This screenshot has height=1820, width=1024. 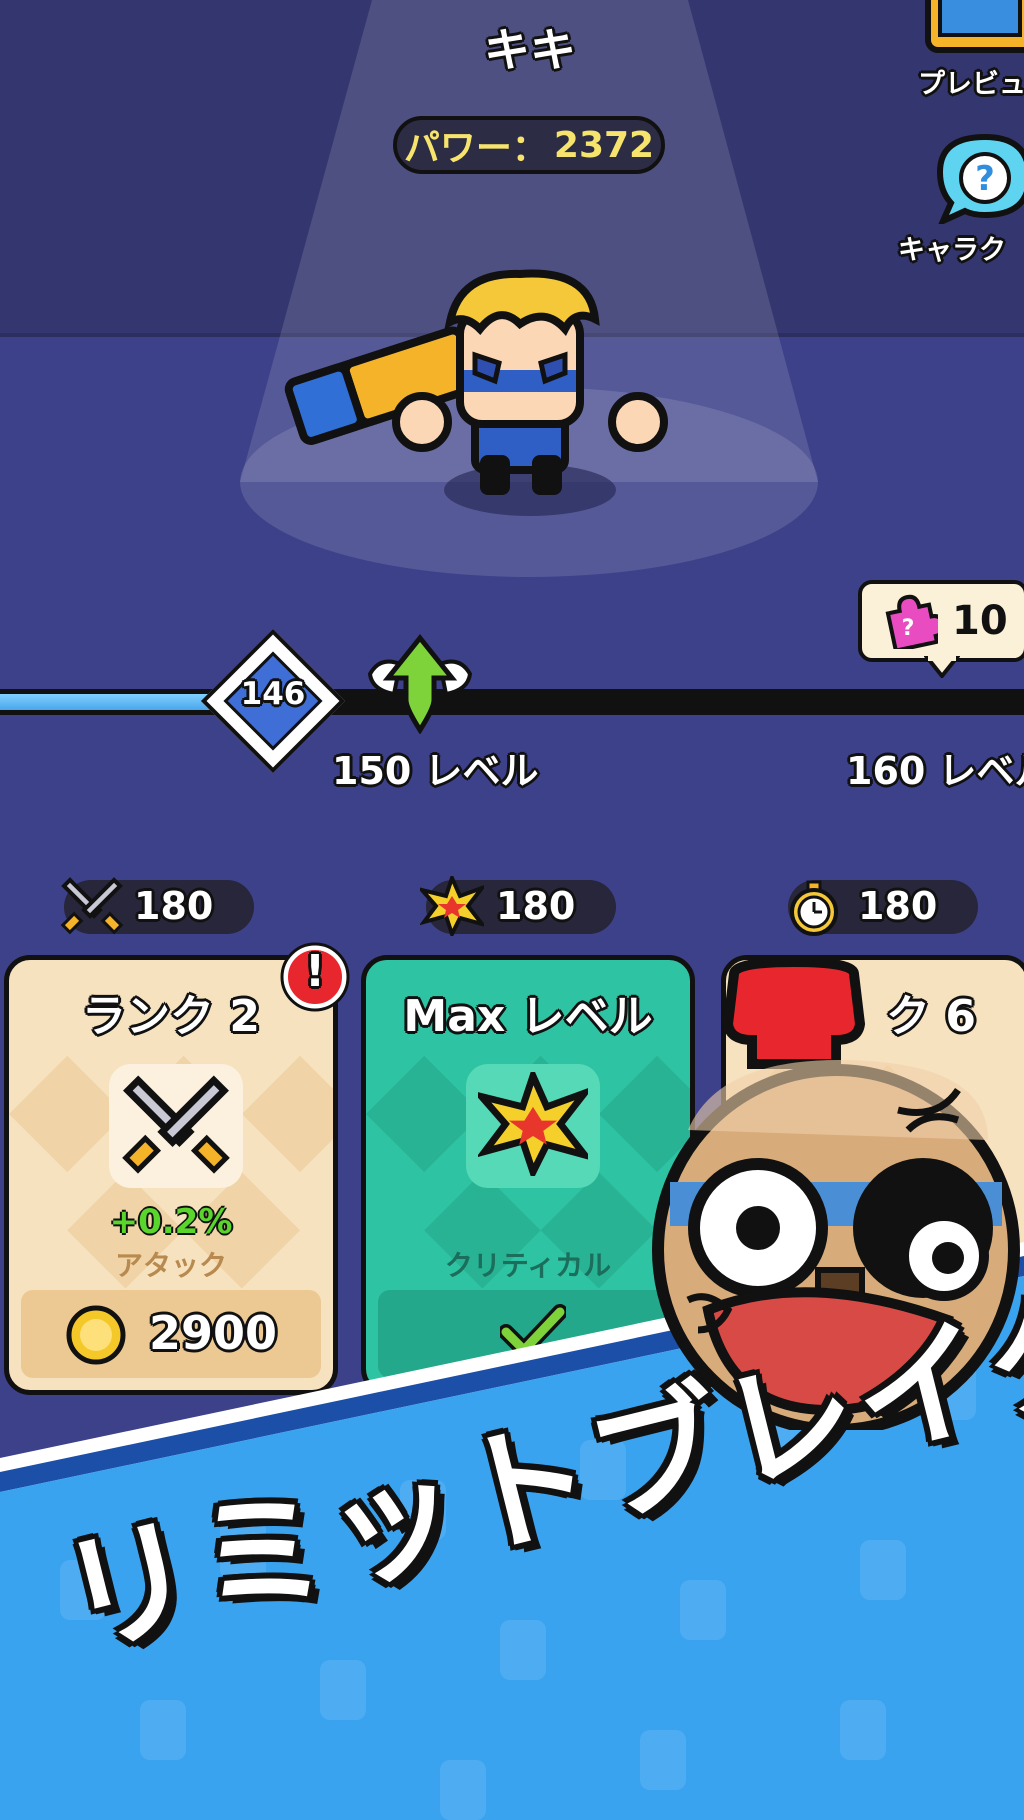 What do you see at coordinates (435, 771) in the screenshot?
I see `milestone-150-label: 150 レベル` at bounding box center [435, 771].